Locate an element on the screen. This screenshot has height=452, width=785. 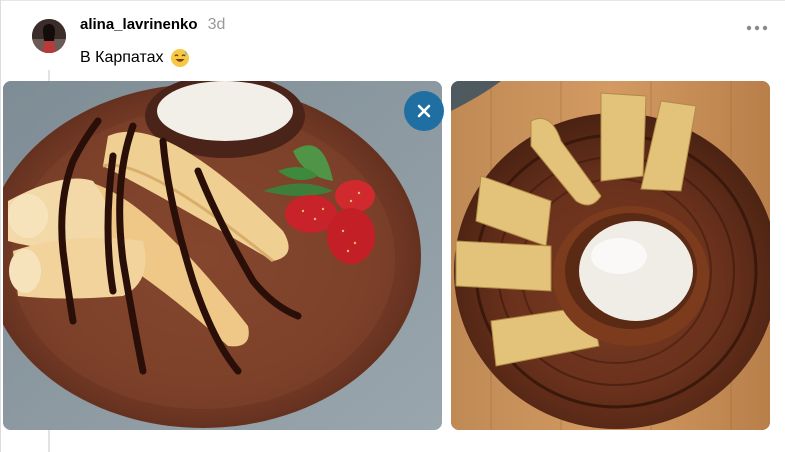
close-icon is located at coordinates (424, 111).